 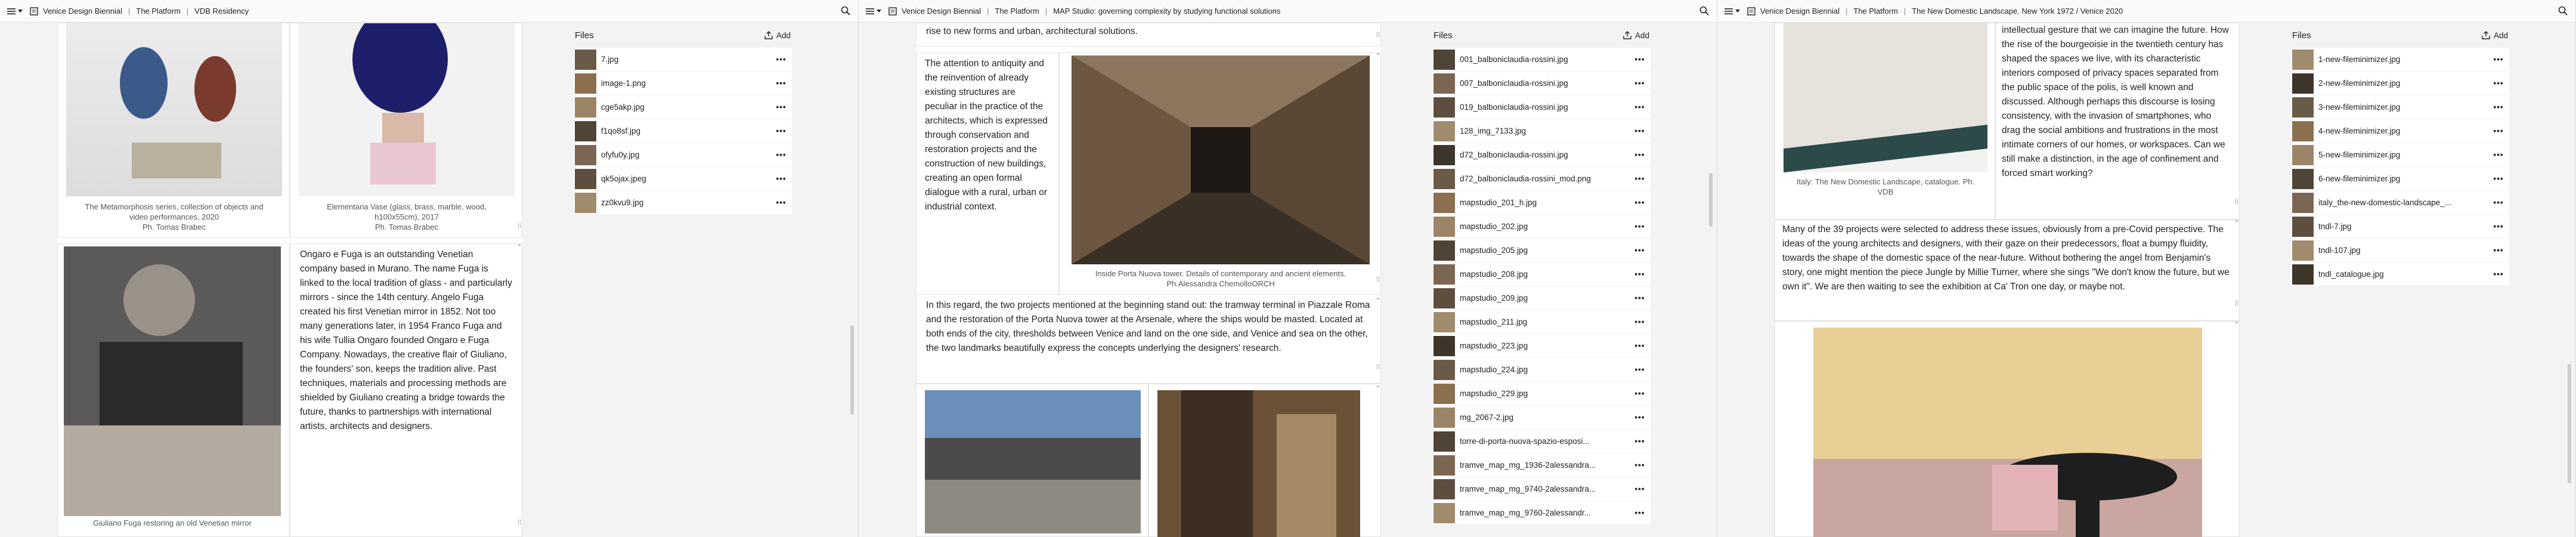 What do you see at coordinates (1542, 107) in the screenshot?
I see `file-row: 019_balboniclaudia-rossini.jpg •••` at bounding box center [1542, 107].